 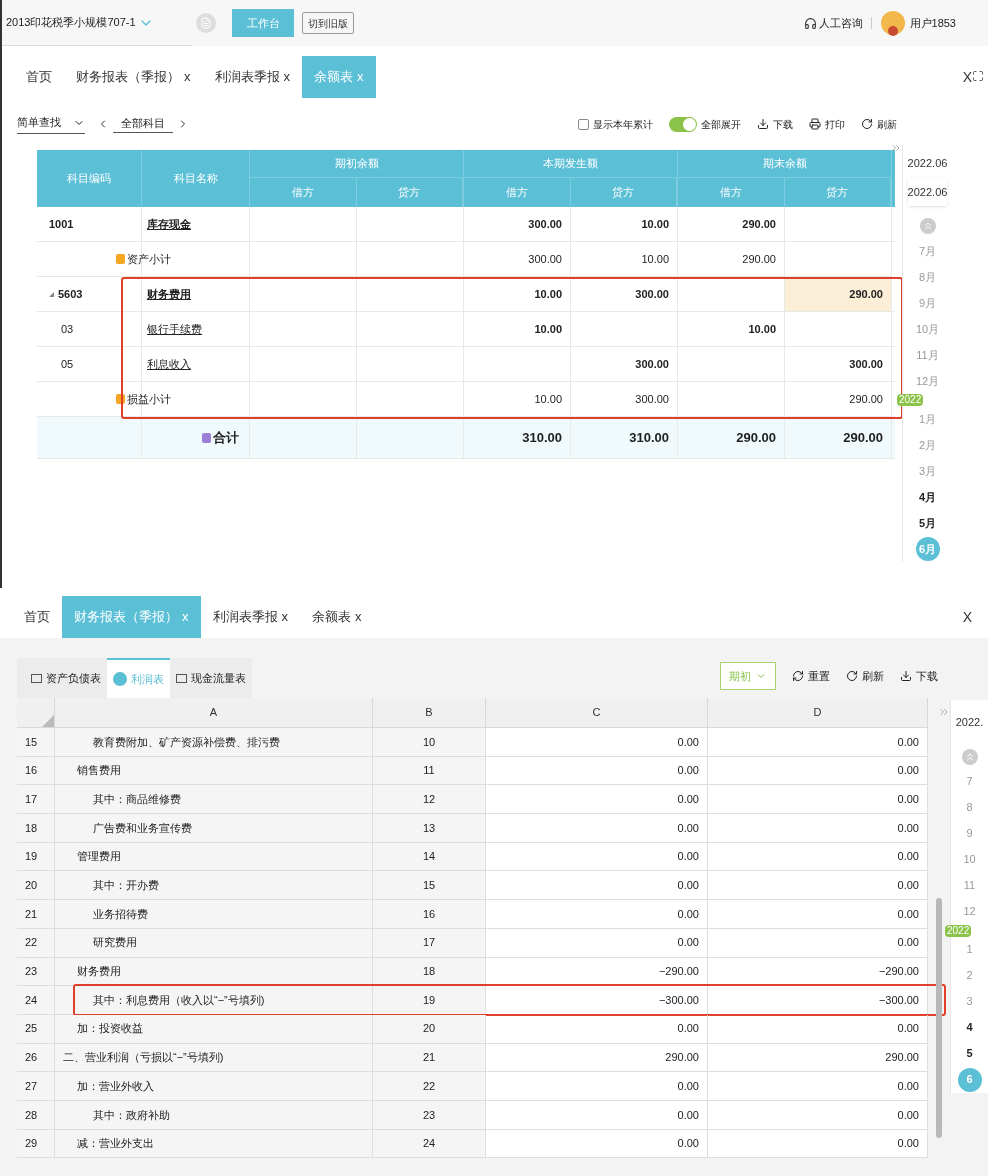 What do you see at coordinates (545, 224) in the screenshot?
I see `amount: 300.00` at bounding box center [545, 224].